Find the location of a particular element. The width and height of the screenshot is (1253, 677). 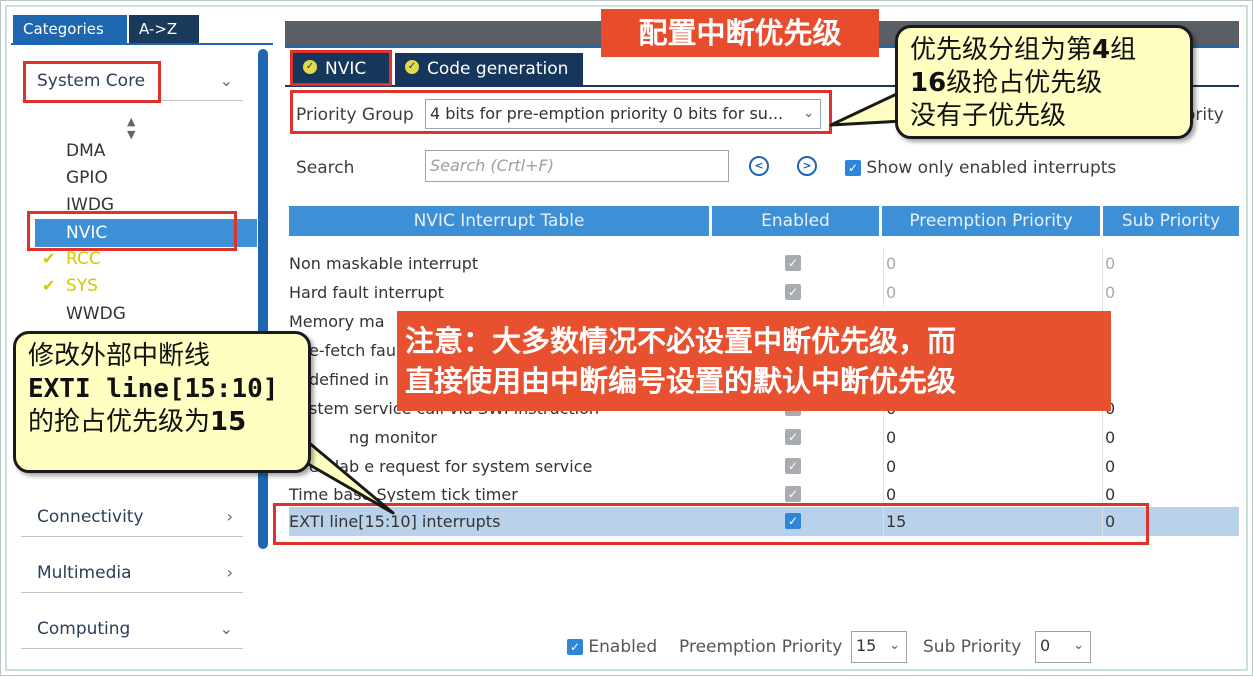

callout-number: 4 is located at coordinates (1101, 50).